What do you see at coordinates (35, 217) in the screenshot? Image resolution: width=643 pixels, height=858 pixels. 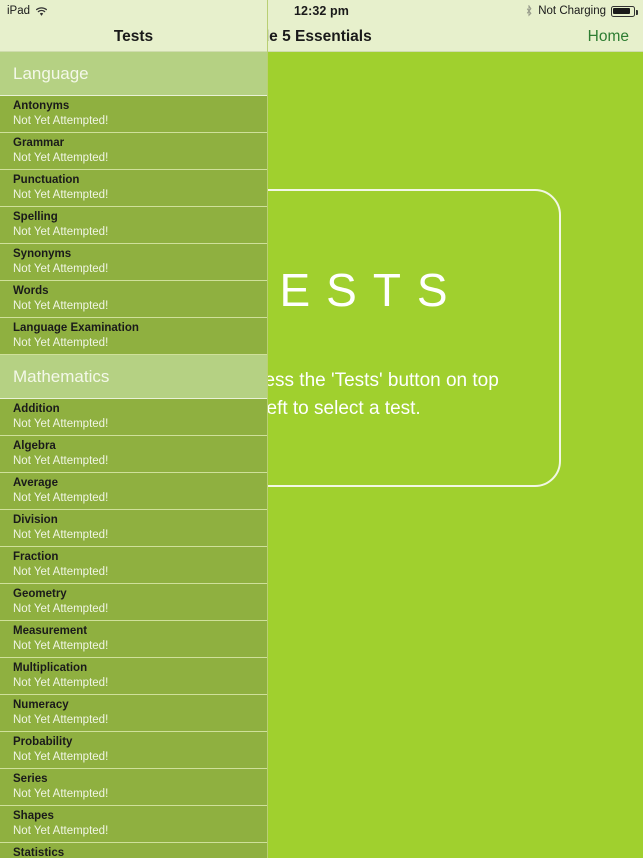 I see `test-name: Spelling` at bounding box center [35, 217].